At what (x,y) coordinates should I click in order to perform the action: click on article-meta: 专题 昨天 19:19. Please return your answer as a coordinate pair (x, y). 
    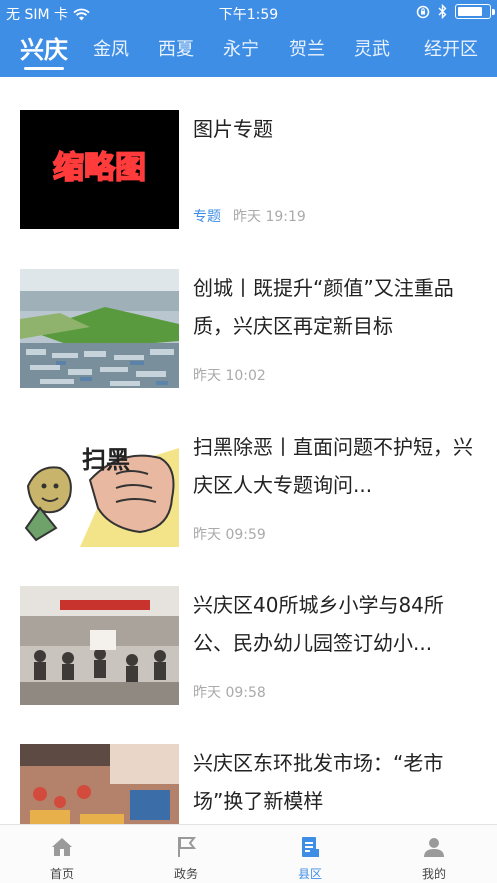
    Looking at the image, I should click on (249, 216).